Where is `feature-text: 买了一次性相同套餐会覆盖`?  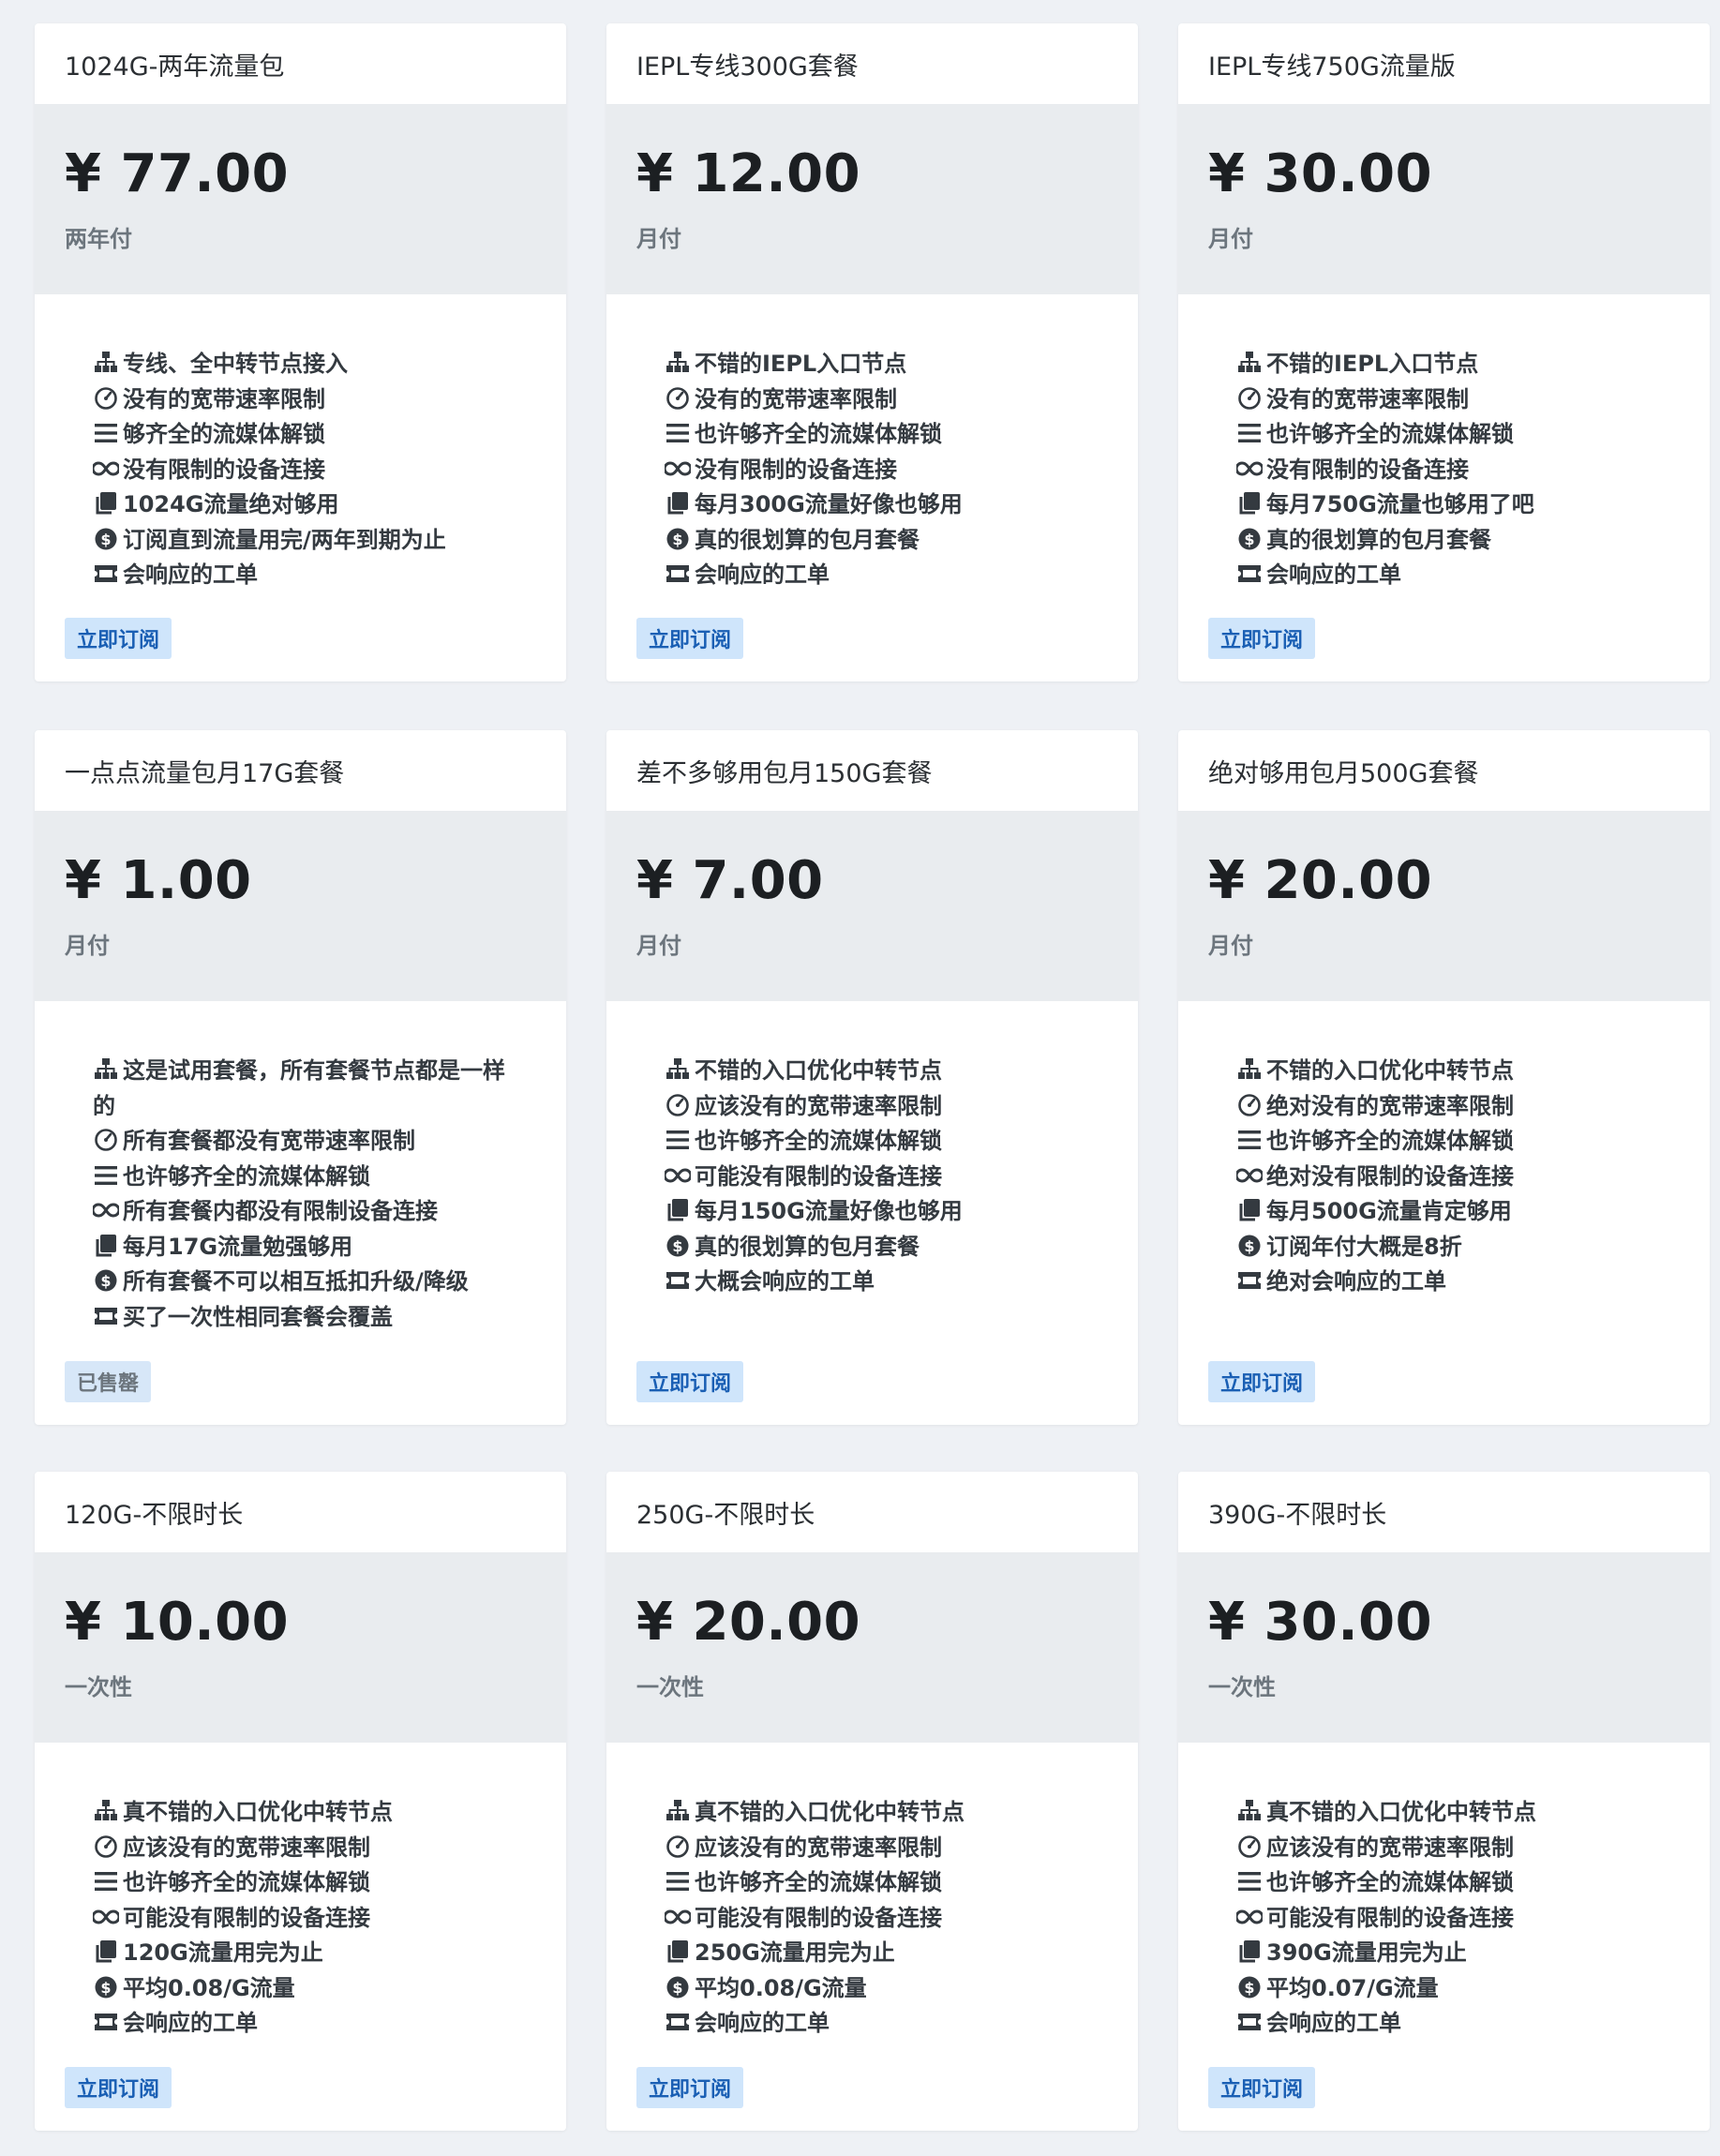 feature-text: 买了一次性相同套餐会覆盖 is located at coordinates (258, 1317).